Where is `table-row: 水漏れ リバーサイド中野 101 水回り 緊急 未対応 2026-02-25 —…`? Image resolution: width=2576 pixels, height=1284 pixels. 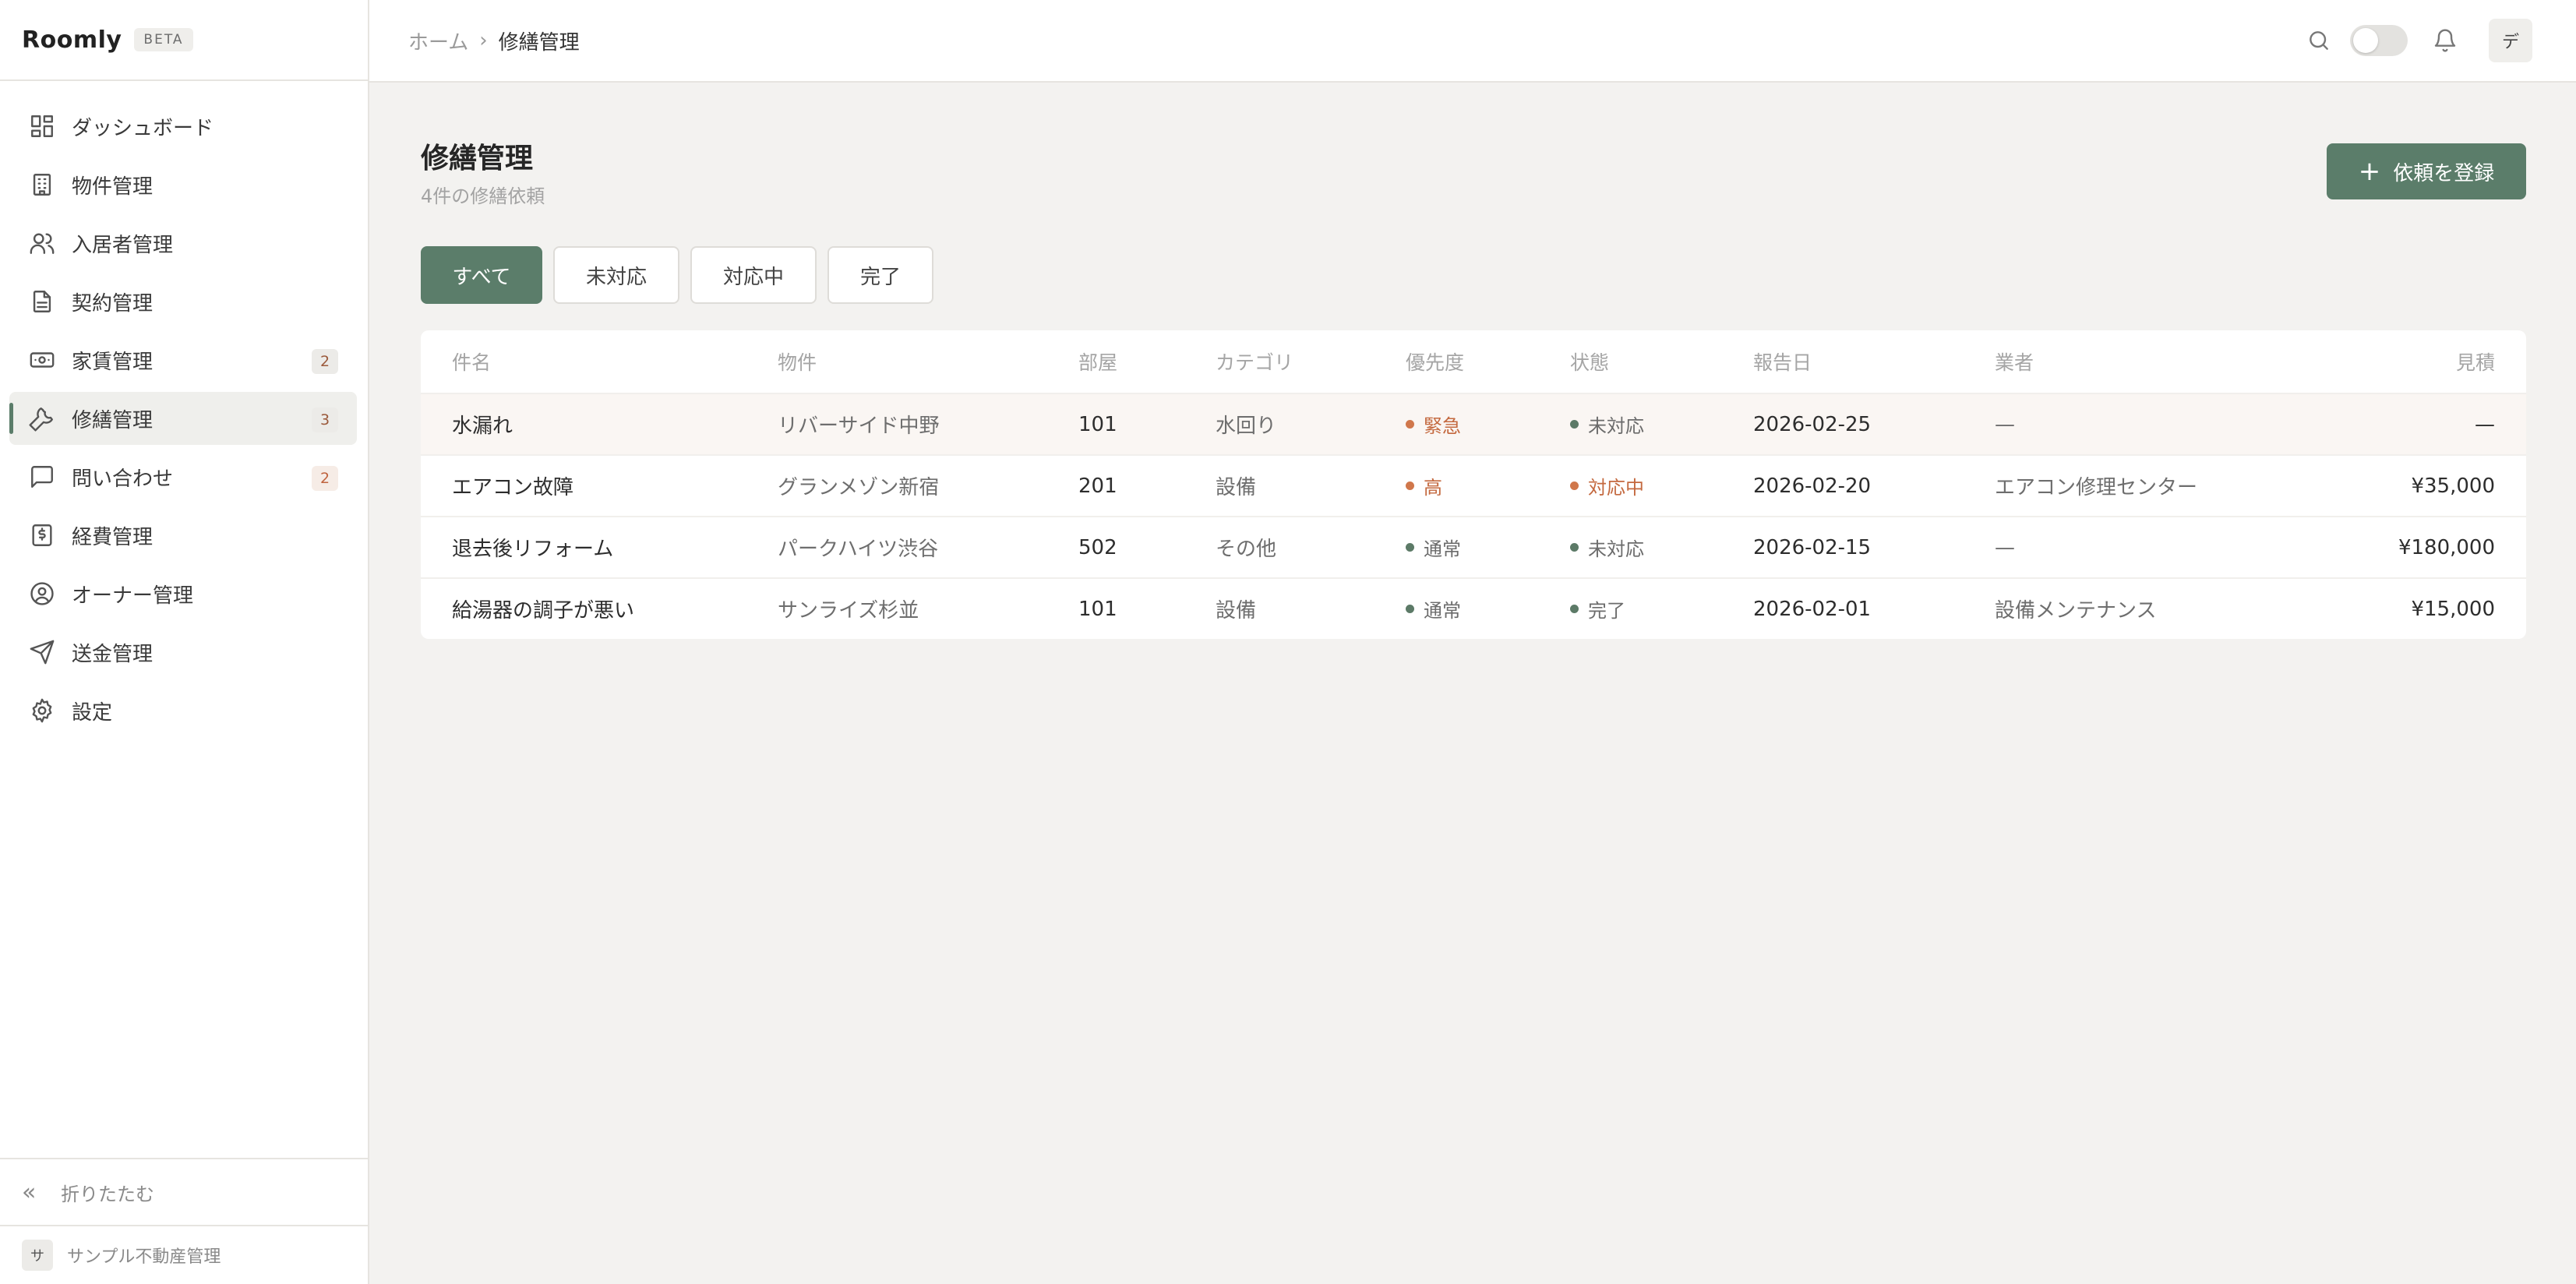 table-row: 水漏れ リバーサイド中野 101 水回り 緊急 未対応 2026-02-25 —… is located at coordinates (1473, 423).